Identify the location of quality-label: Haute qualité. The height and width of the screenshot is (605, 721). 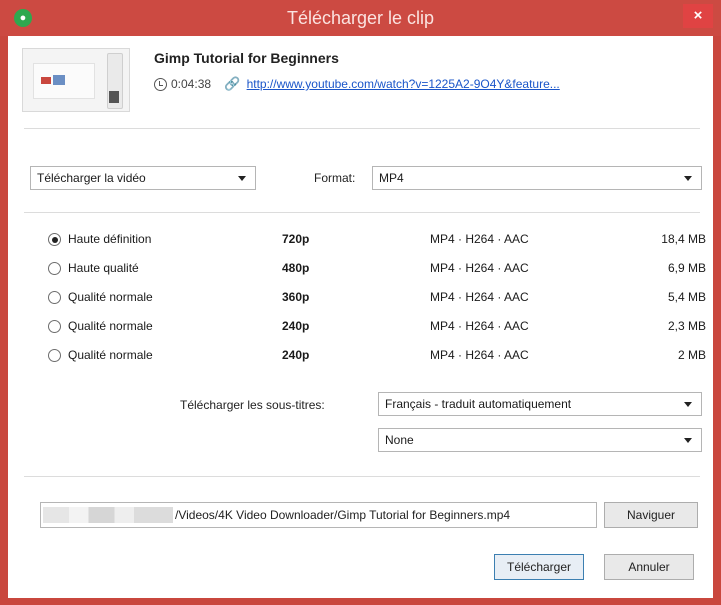
(103, 268).